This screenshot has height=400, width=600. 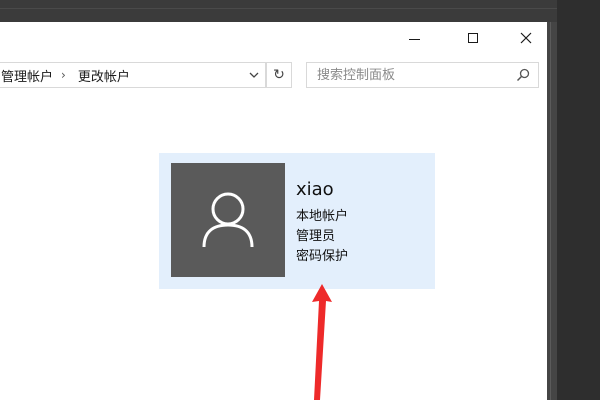 I want to click on chevron-down-icon, so click(x=254, y=75).